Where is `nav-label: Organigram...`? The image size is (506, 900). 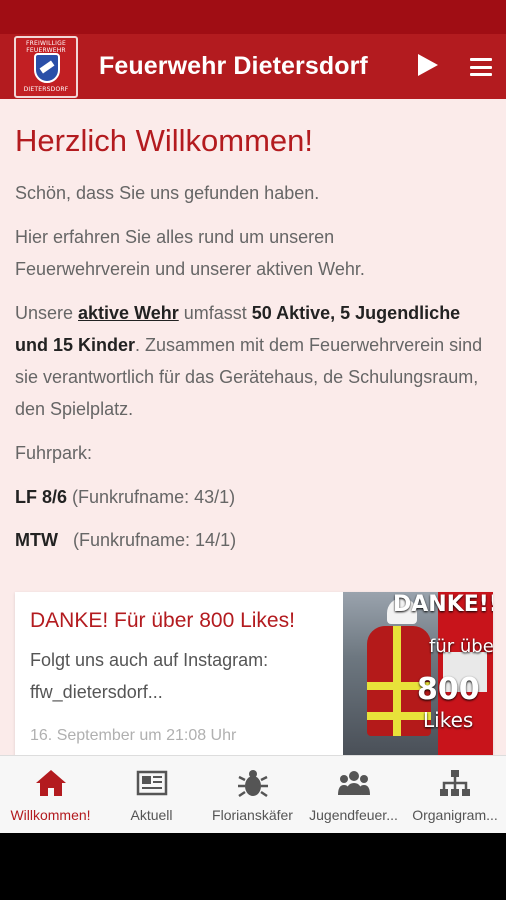 nav-label: Organigram... is located at coordinates (455, 815).